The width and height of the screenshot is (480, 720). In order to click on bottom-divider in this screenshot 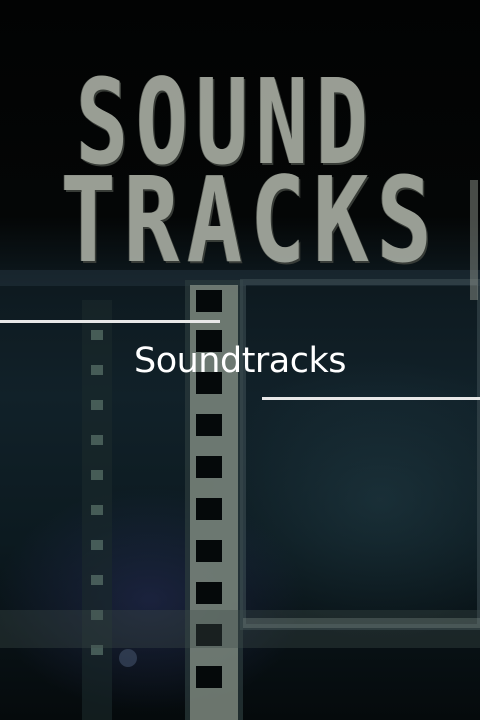, I will do `click(371, 398)`.